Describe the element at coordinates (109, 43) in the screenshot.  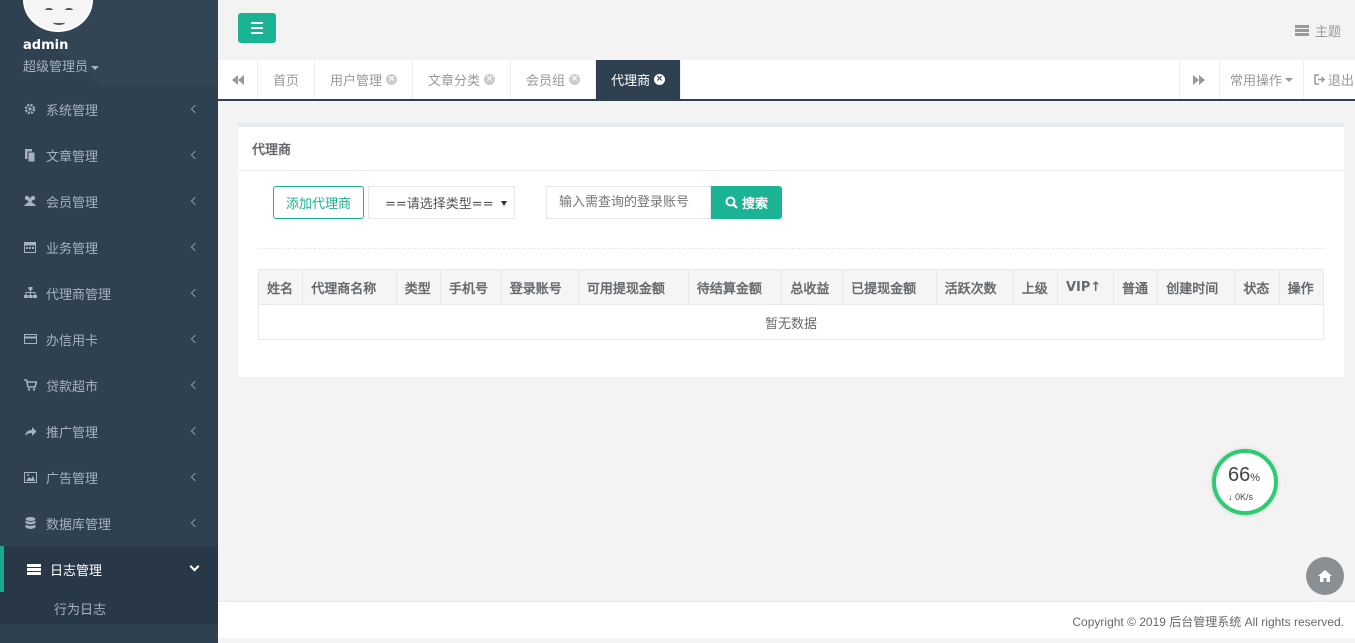
I see `profile-area: admin 超级管理员` at that location.